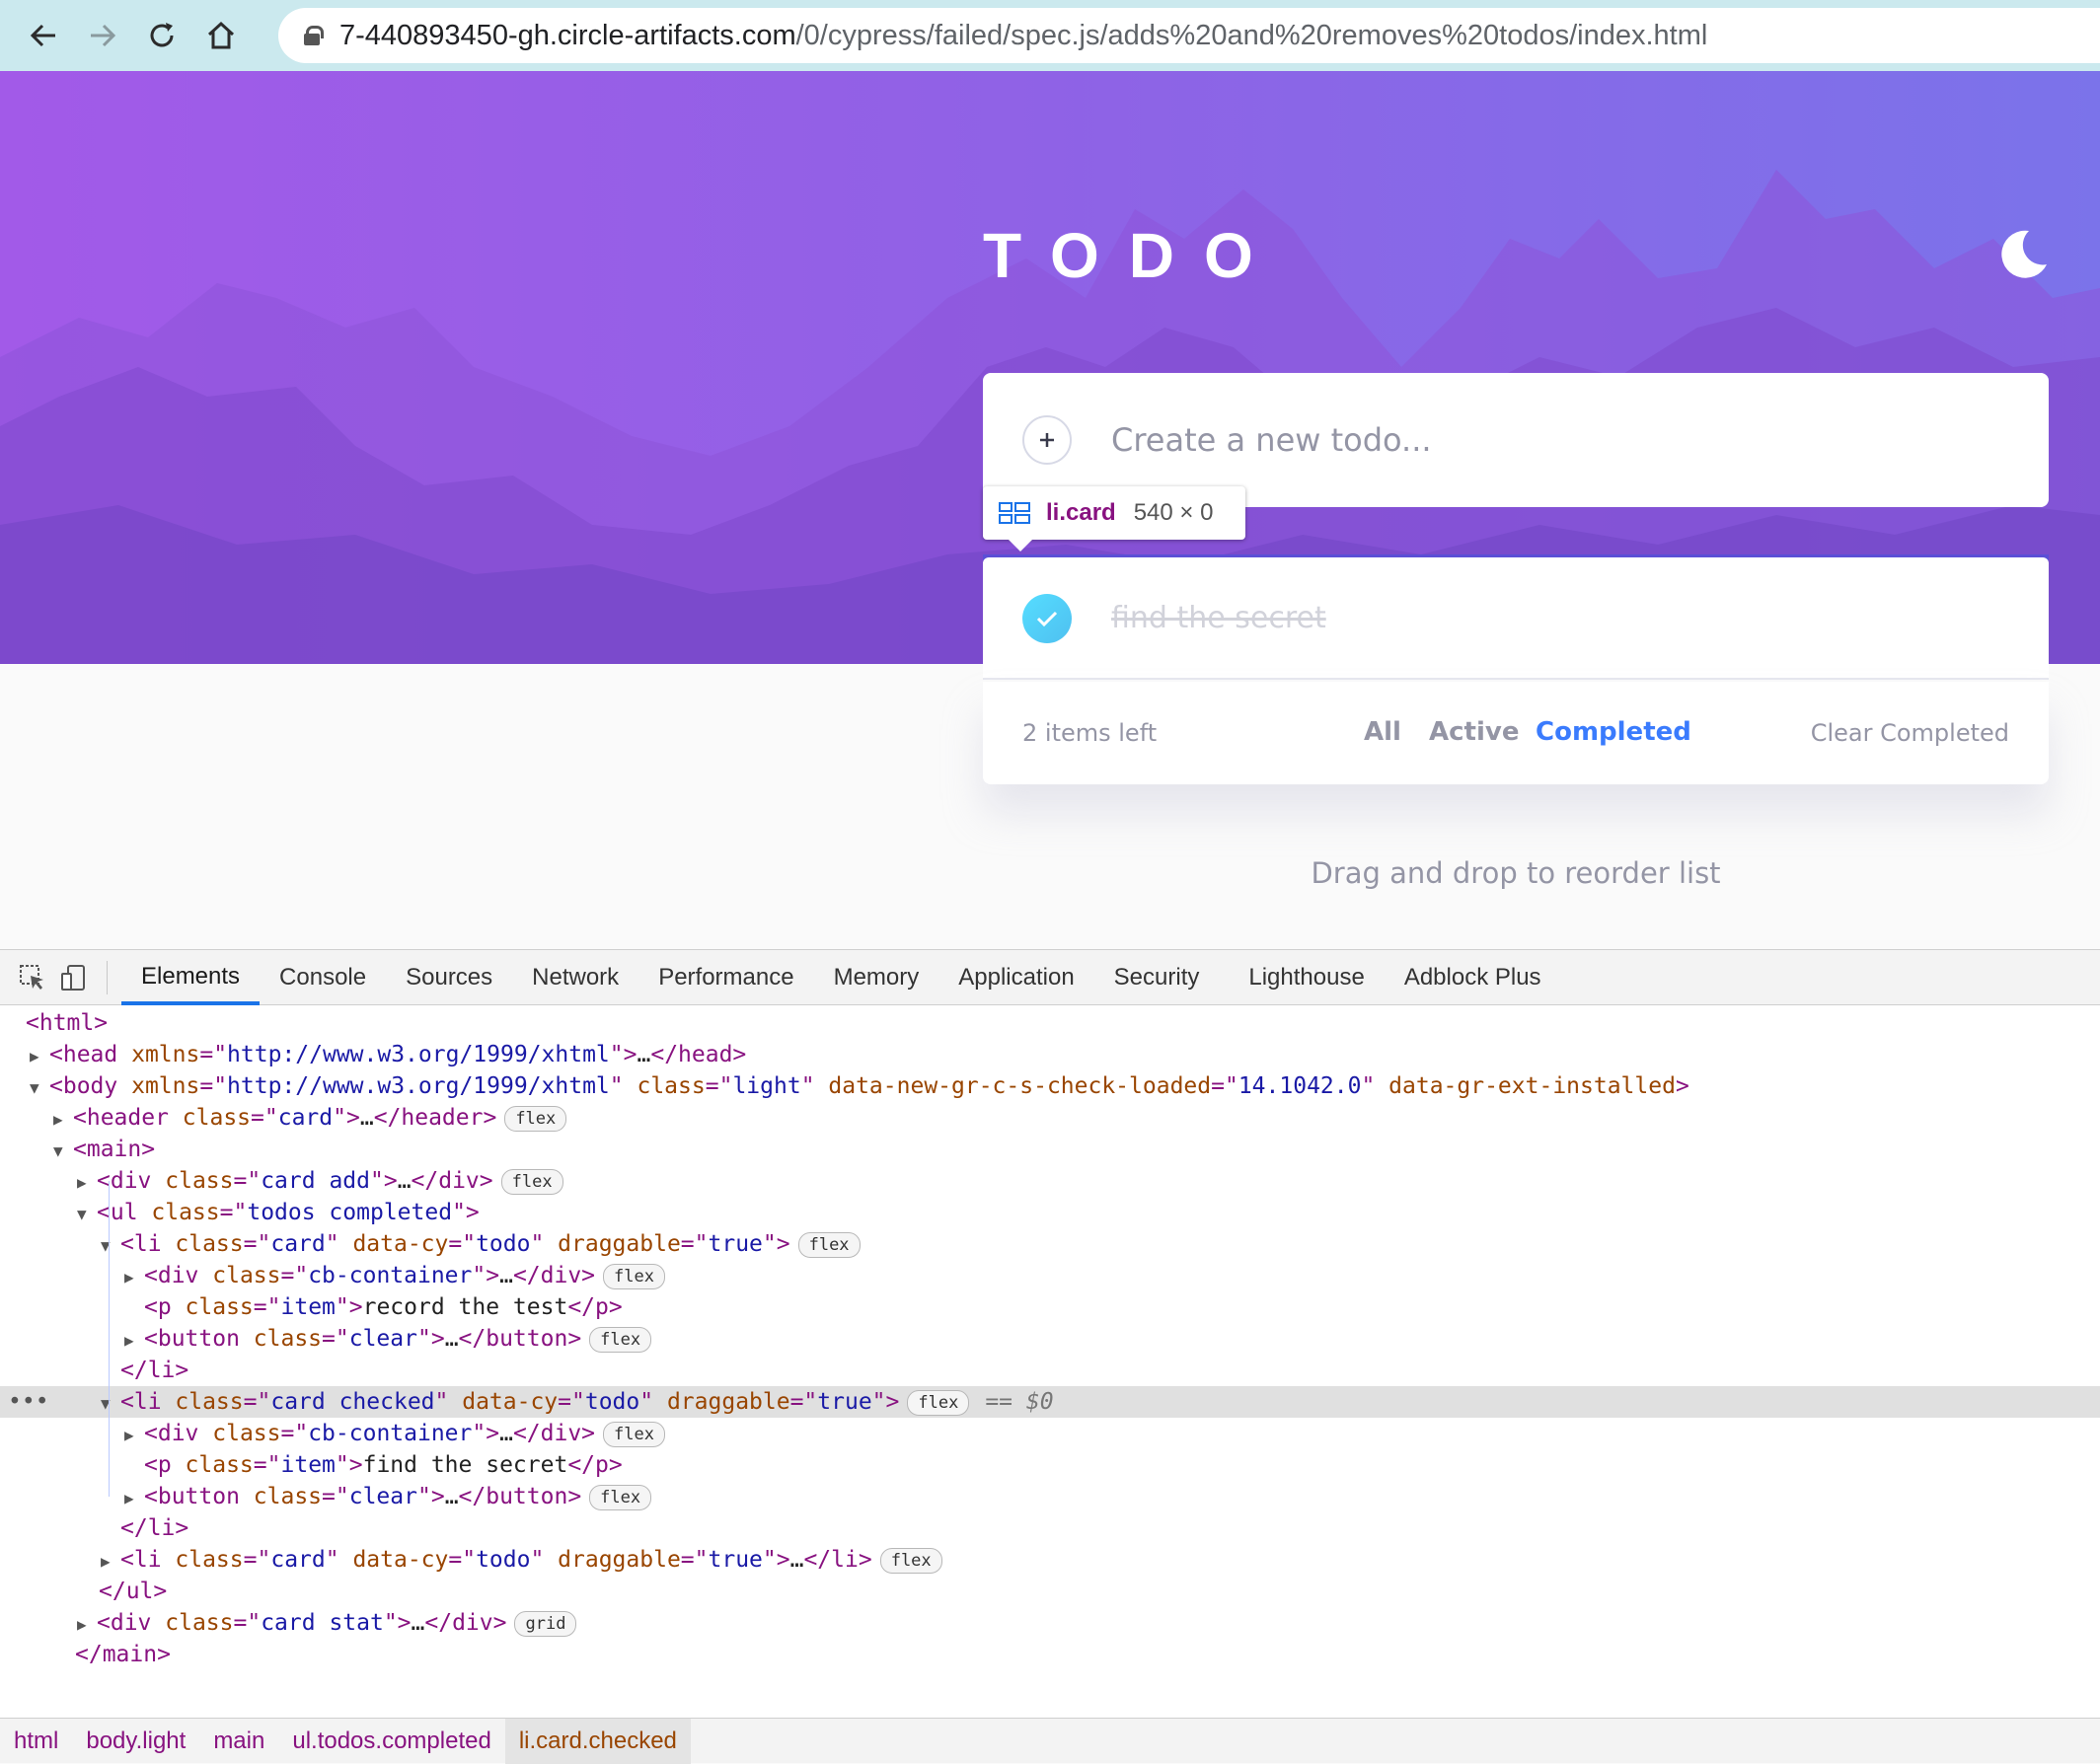  What do you see at coordinates (1516, 873) in the screenshot?
I see `drag-drop-hint: Drag and drop to reorder list` at bounding box center [1516, 873].